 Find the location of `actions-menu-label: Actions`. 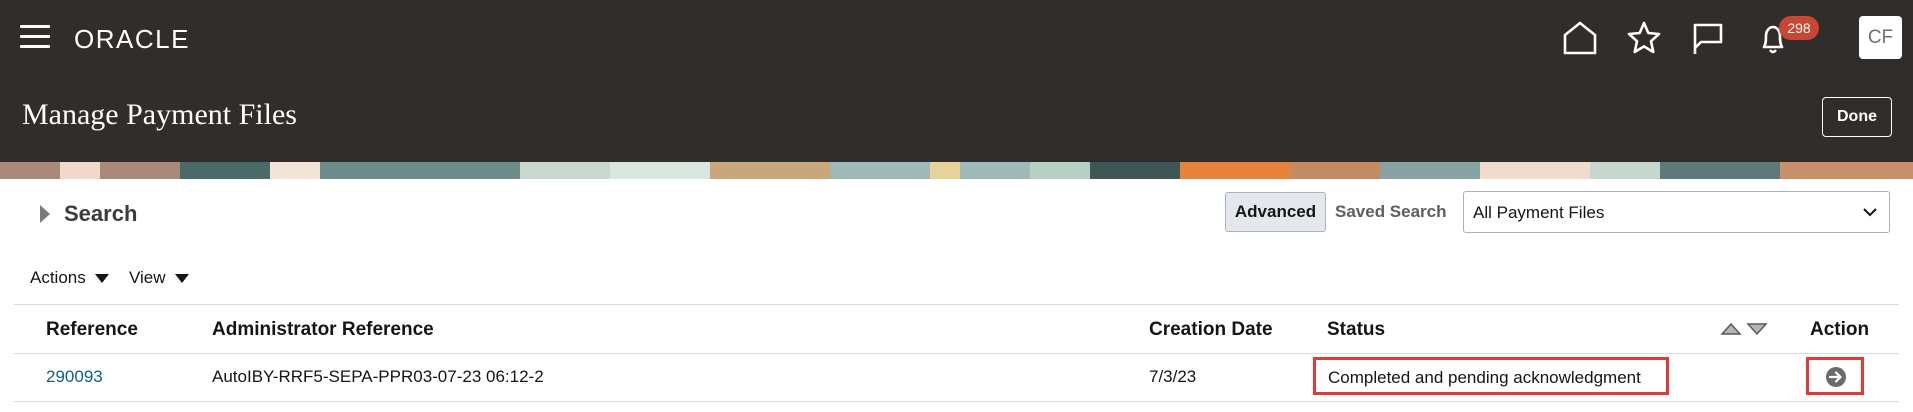

actions-menu-label: Actions is located at coordinates (58, 277).